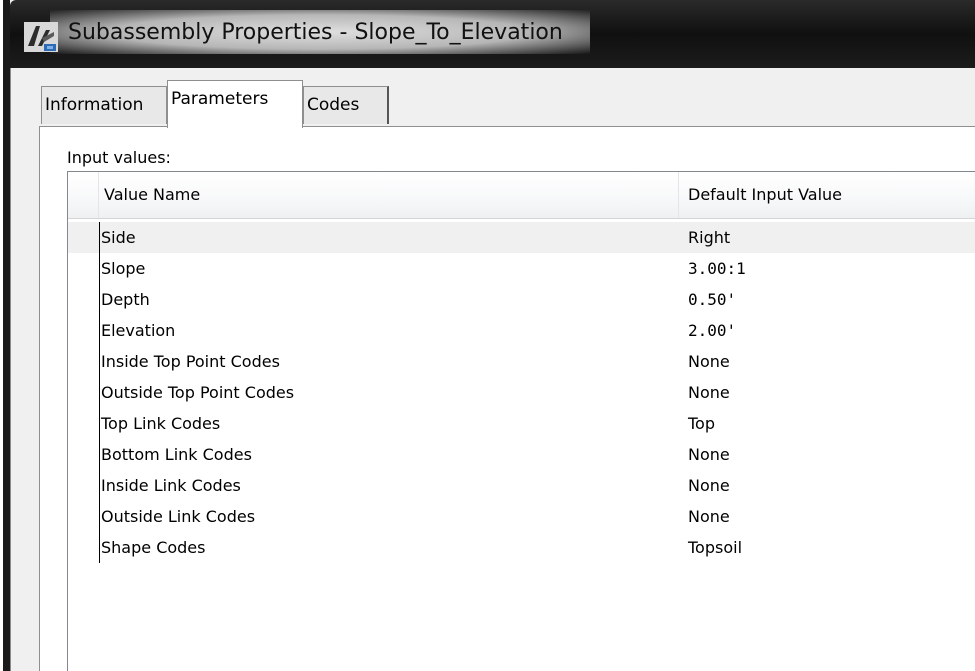 The image size is (975, 671). I want to click on value-name: Inside Top Point Codes, so click(190, 361).